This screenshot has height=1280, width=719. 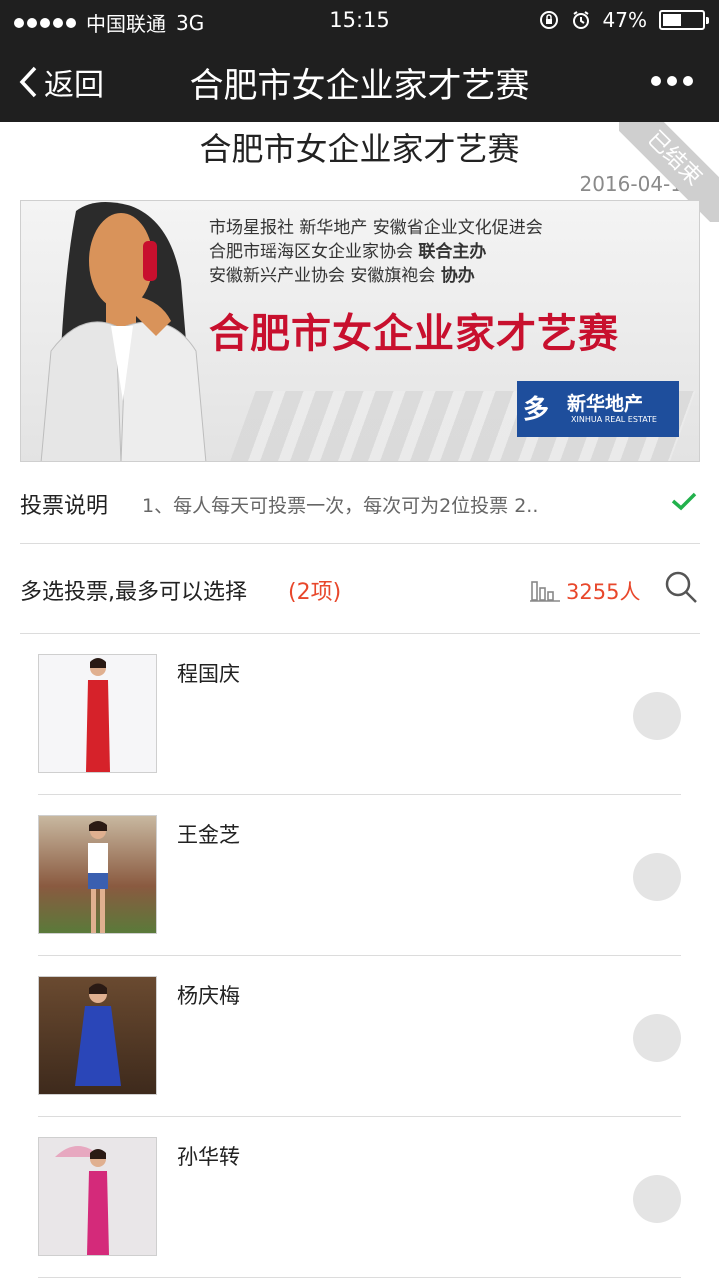 What do you see at coordinates (684, 20) in the screenshot?
I see `battery-icon` at bounding box center [684, 20].